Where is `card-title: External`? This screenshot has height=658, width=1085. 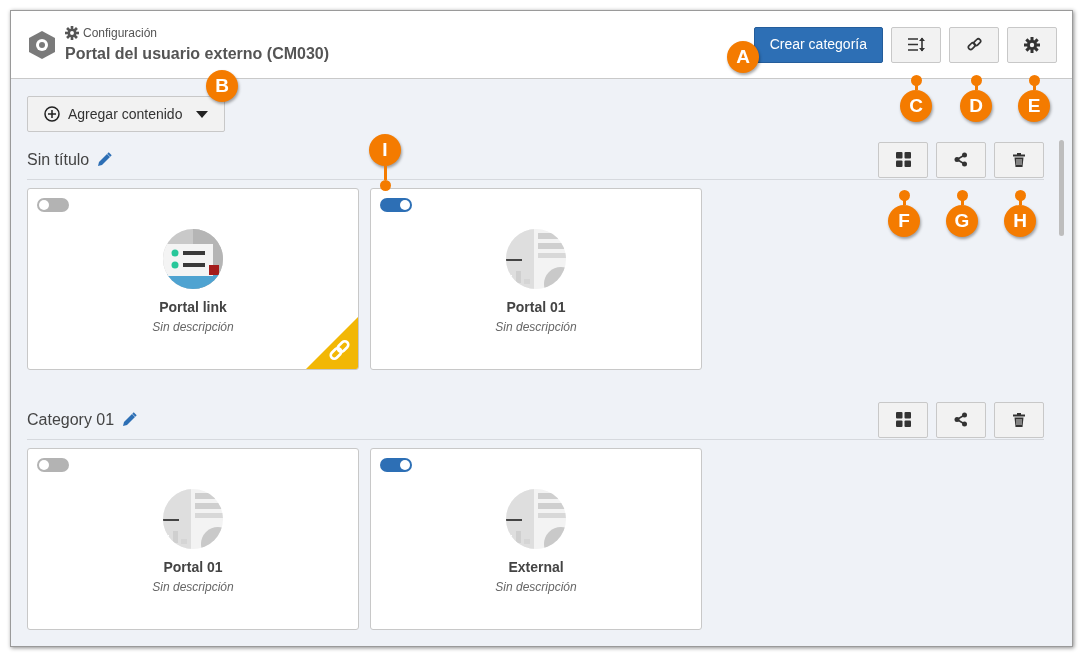
card-title: External is located at coordinates (536, 567).